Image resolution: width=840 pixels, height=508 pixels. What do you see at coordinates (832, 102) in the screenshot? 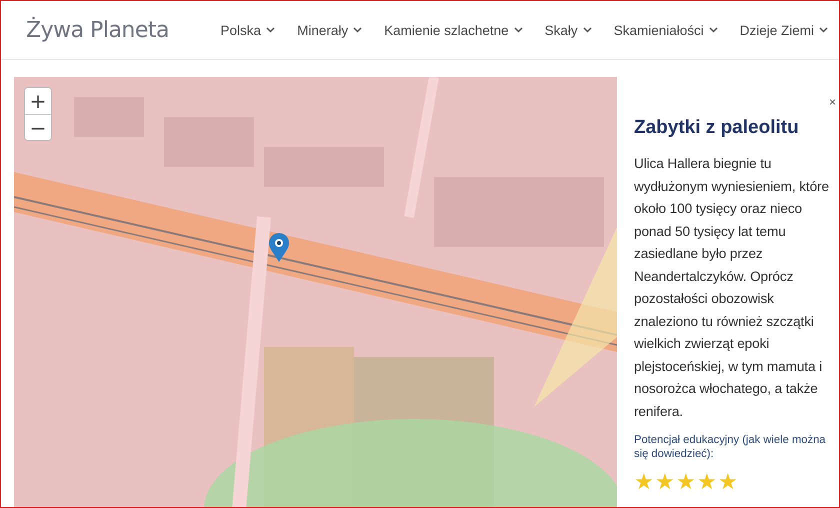
I see `close-button: ×` at bounding box center [832, 102].